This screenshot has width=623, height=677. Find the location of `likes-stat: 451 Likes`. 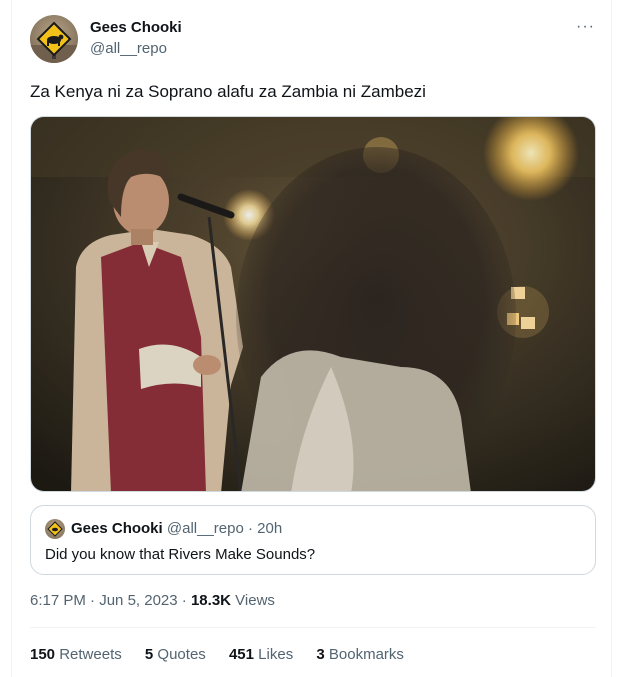

likes-stat: 451 Likes is located at coordinates (261, 654).